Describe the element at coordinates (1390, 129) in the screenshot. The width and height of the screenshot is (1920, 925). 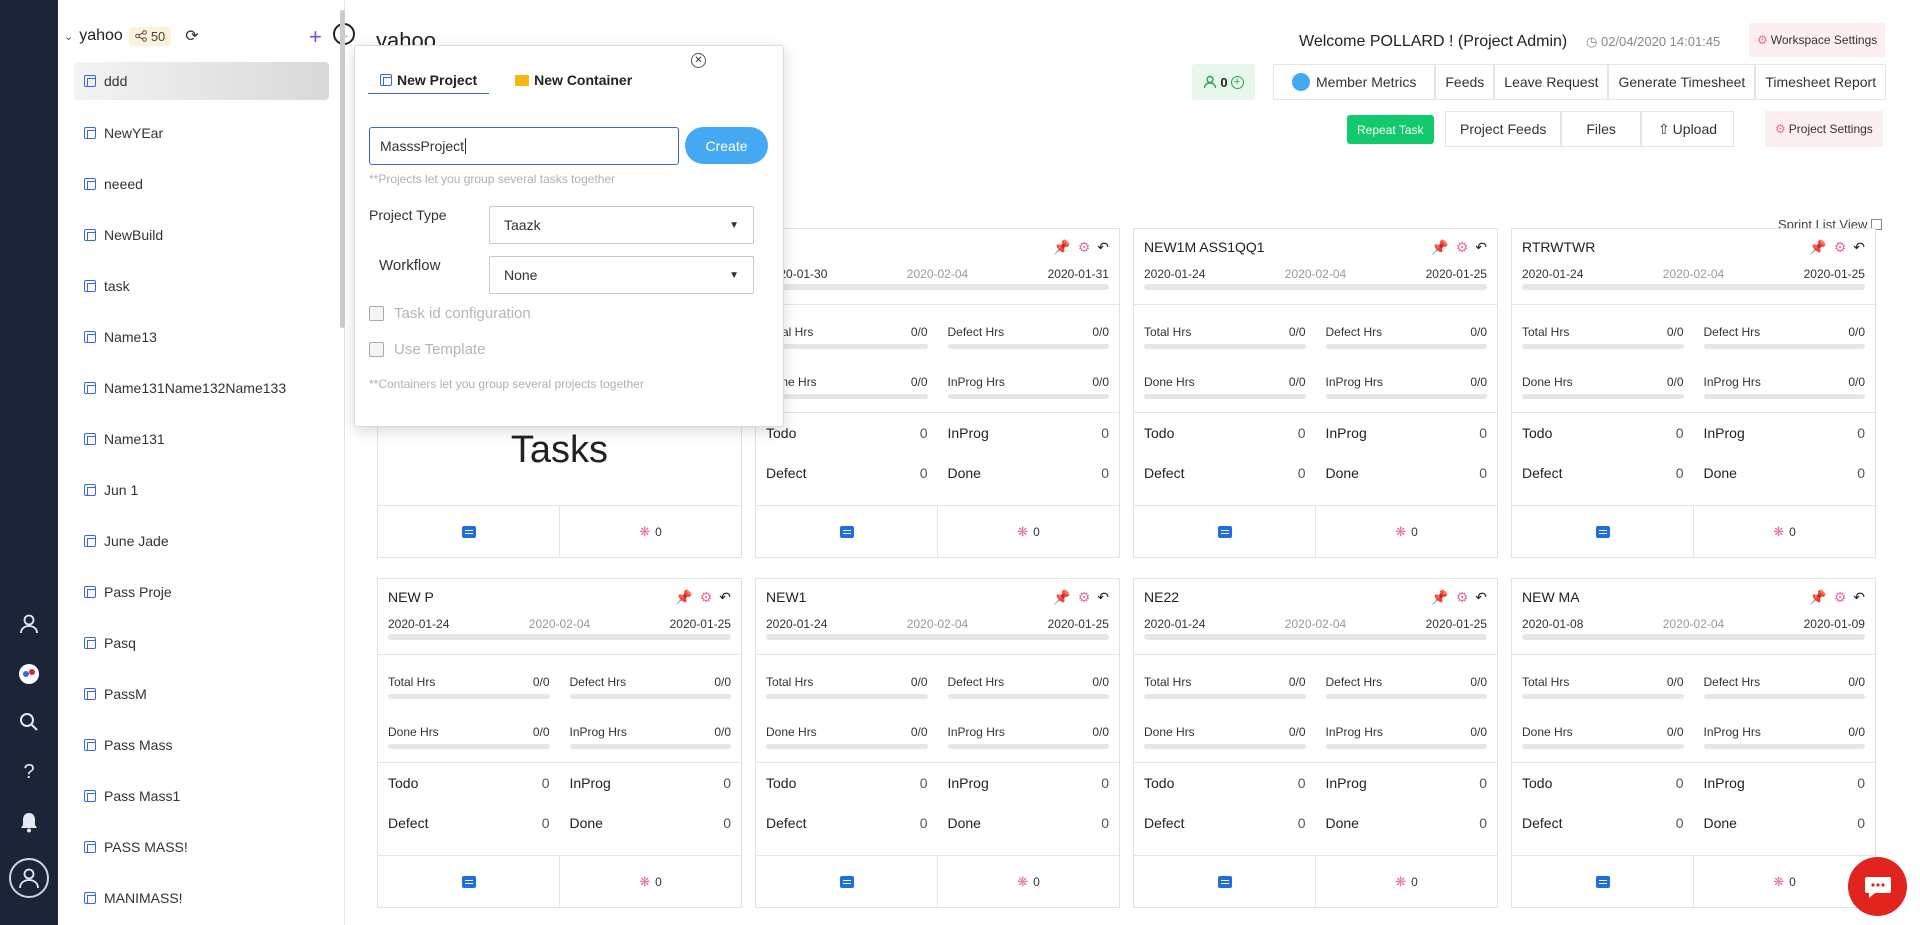
I see `repeat-task-button: Repeat Task` at that location.